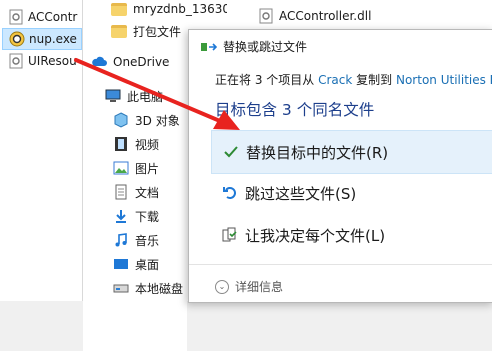 This screenshot has height=351, width=492. What do you see at coordinates (353, 79) in the screenshot?
I see `copy-info-text: 正在将 3 个项目从 Crack 复制到 Norton Utilities P` at bounding box center [353, 79].